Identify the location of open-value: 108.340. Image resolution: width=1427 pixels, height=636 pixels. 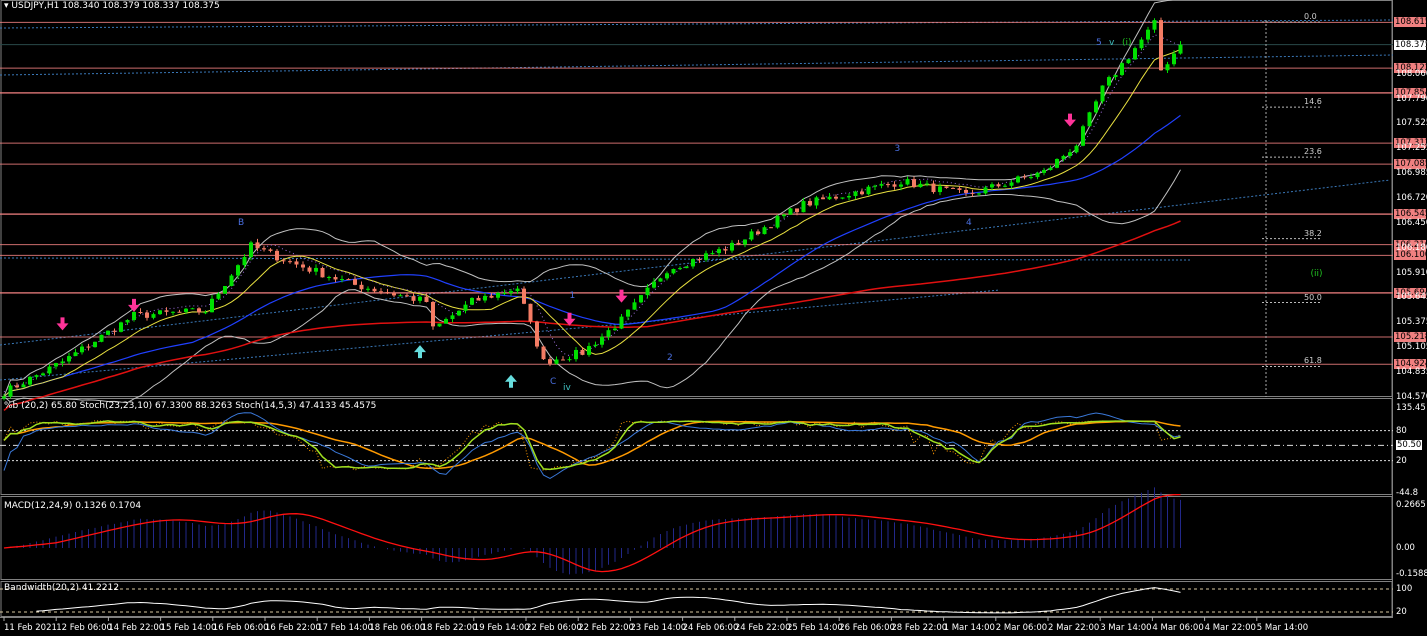
(81, 6).